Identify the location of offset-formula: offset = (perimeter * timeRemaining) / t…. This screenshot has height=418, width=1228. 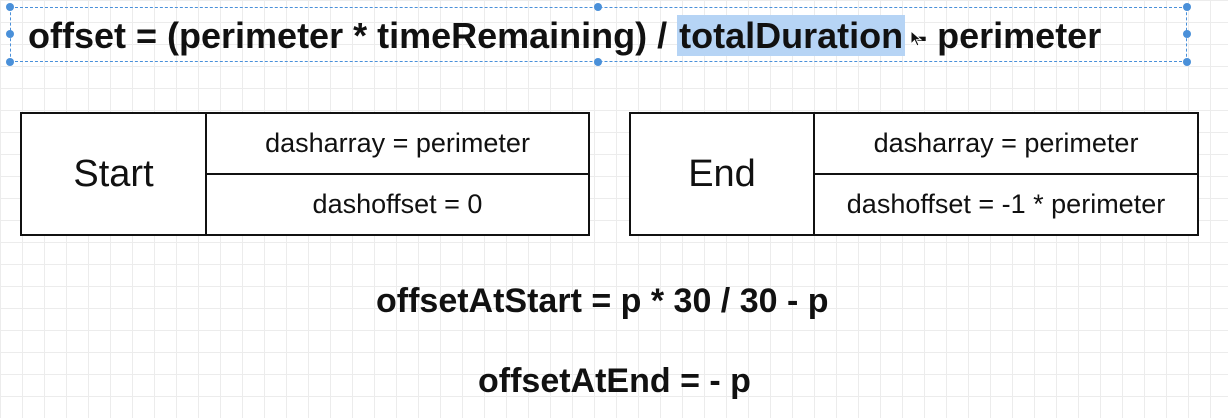
(564, 36).